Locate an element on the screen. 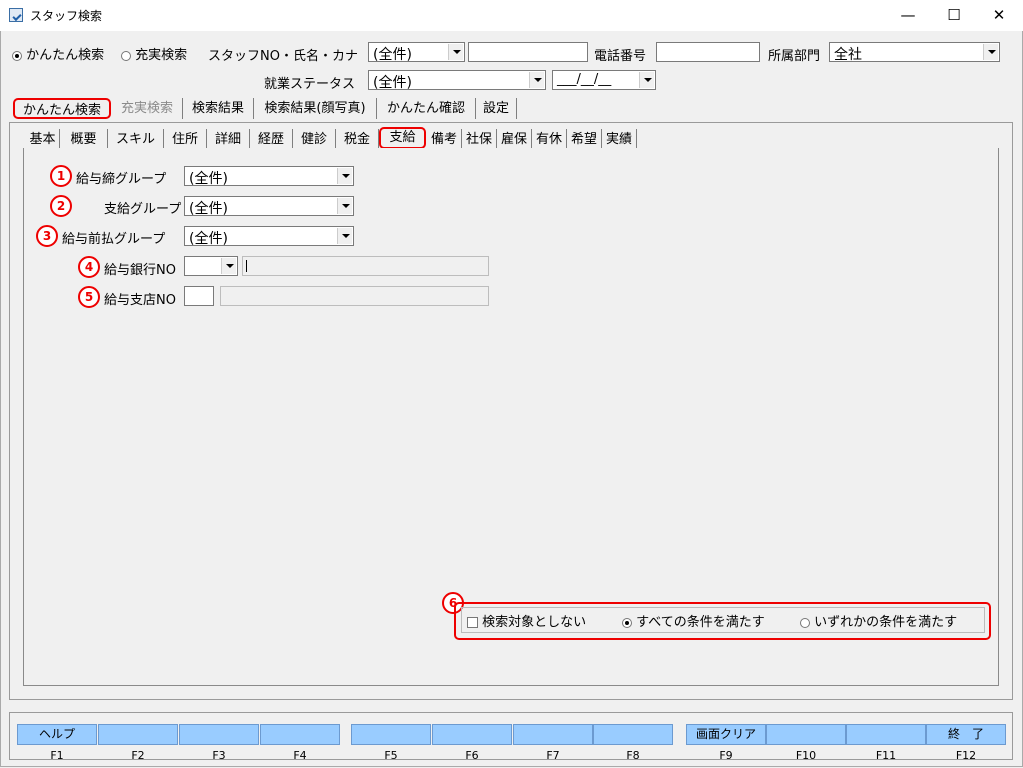 The image size is (1023, 768). phone-input is located at coordinates (708, 52).